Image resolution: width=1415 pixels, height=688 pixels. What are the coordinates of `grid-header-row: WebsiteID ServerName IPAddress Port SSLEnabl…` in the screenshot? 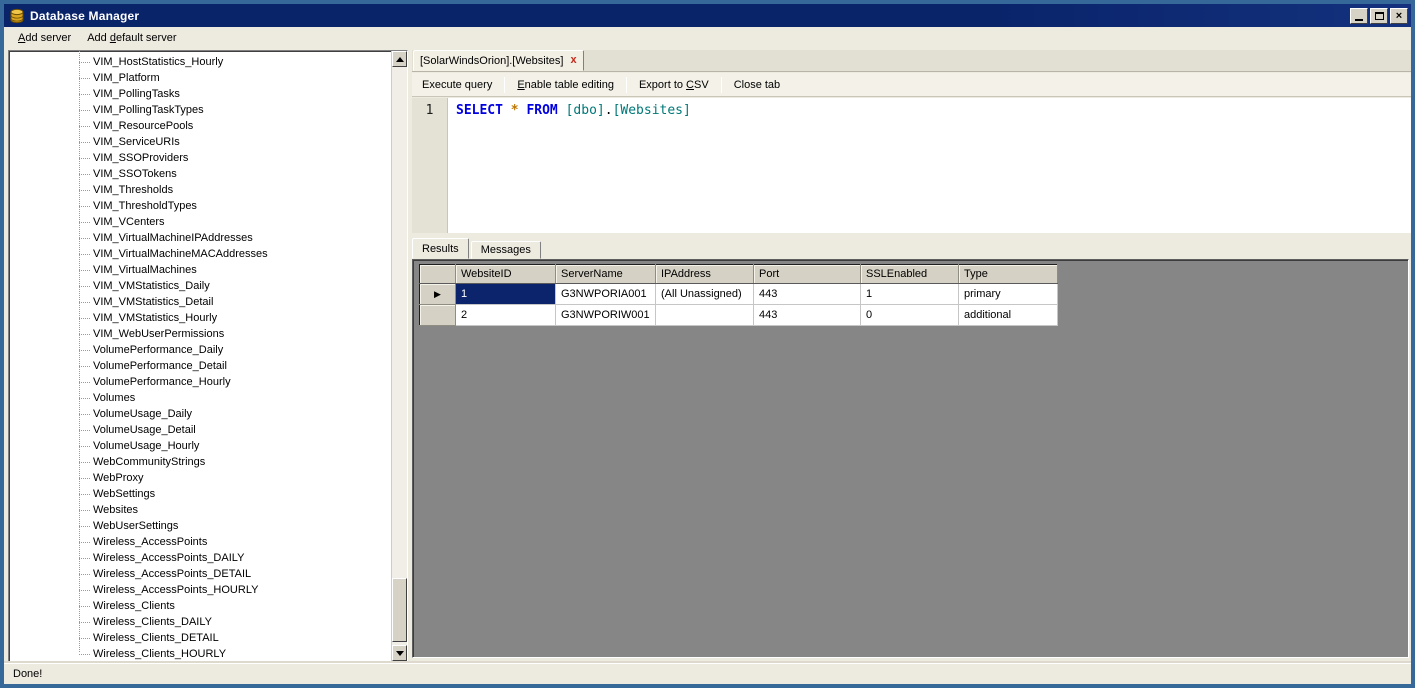 It's located at (738, 274).